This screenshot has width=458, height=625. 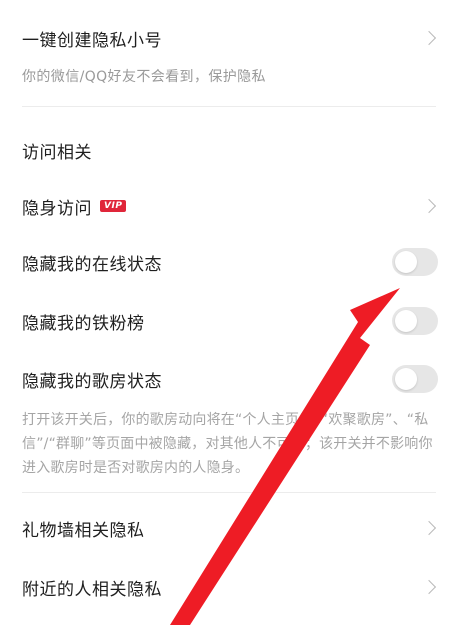 What do you see at coordinates (57, 153) in the screenshot?
I see `section-title-access: 访问相关` at bounding box center [57, 153].